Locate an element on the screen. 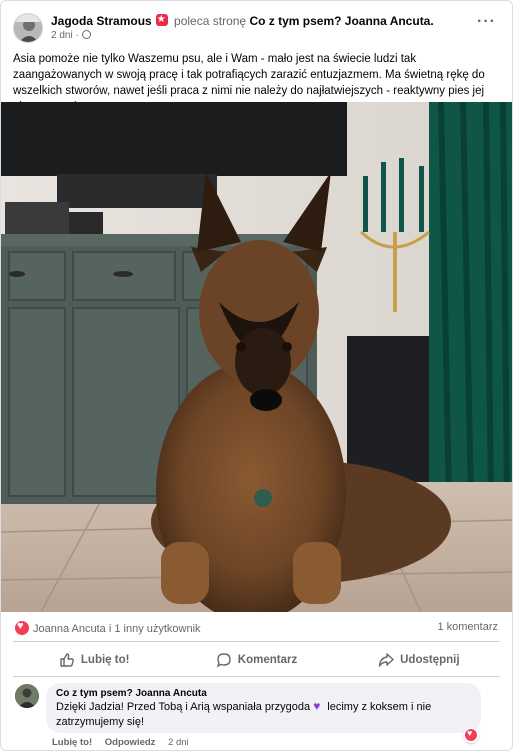 The image size is (513, 751). globe-icon is located at coordinates (86, 34).